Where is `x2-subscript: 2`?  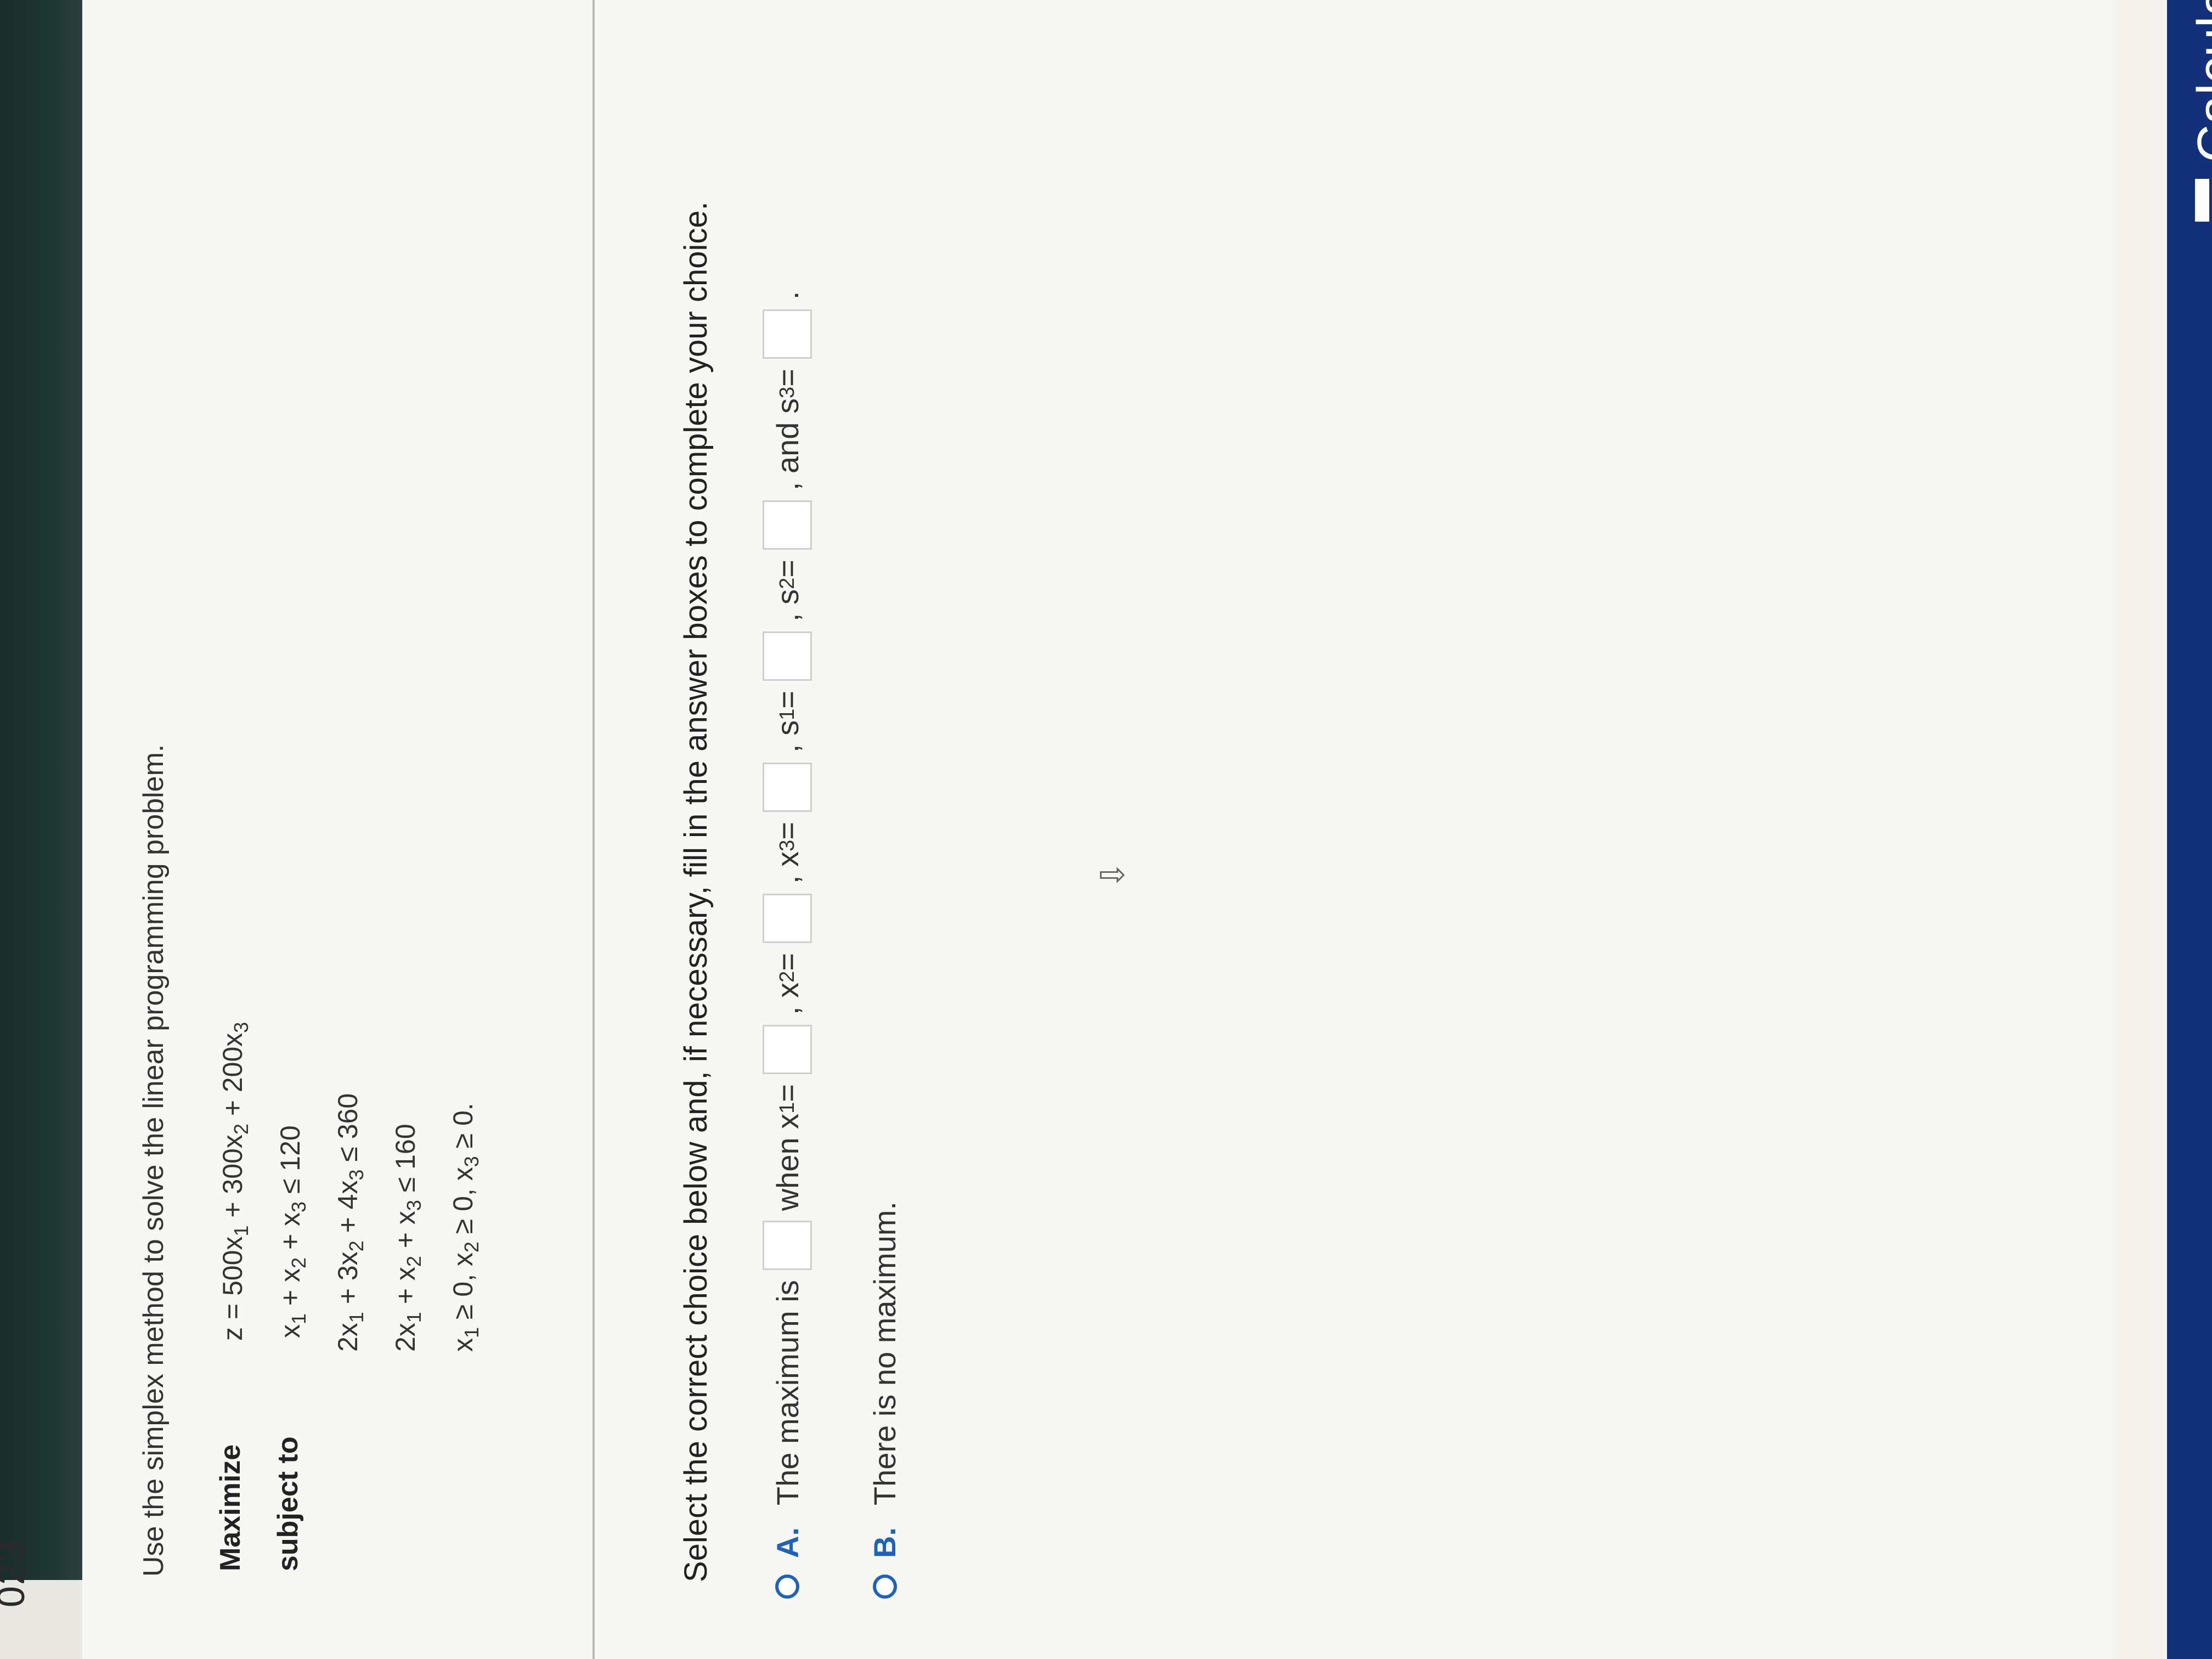 x2-subscript: 2 is located at coordinates (787, 976).